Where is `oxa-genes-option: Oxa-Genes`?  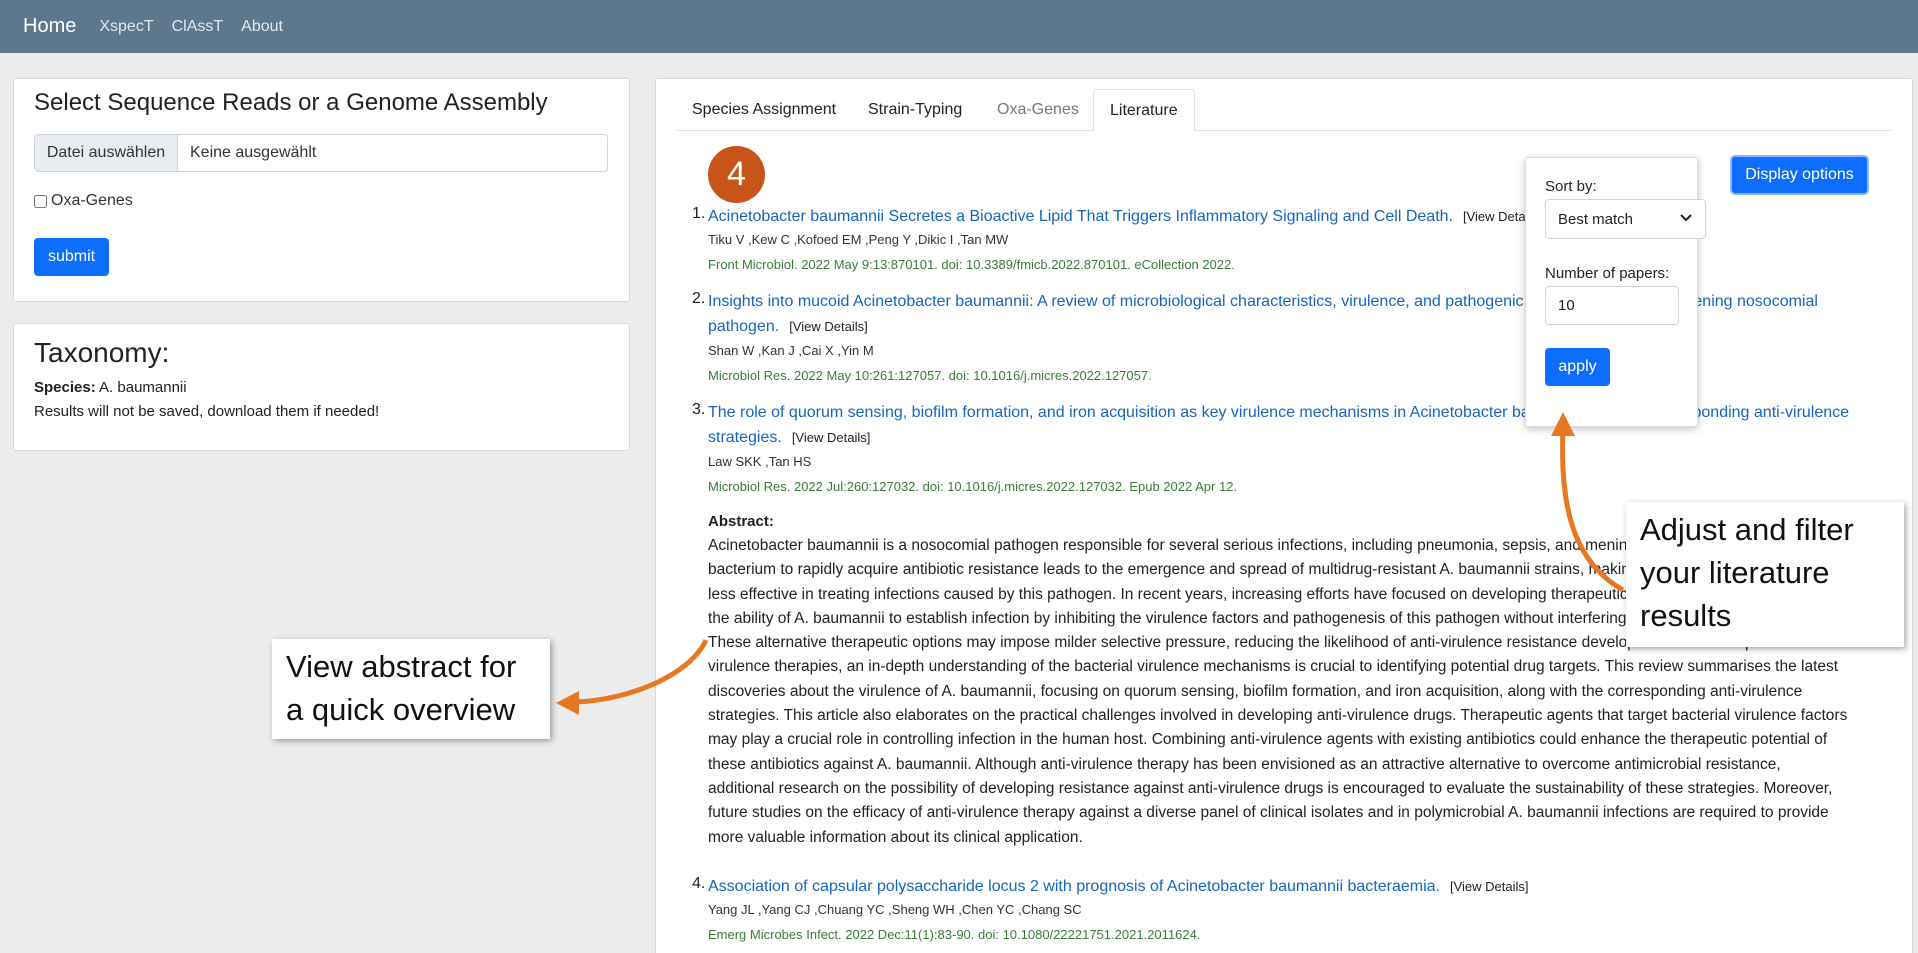 oxa-genes-option: Oxa-Genes is located at coordinates (83, 201).